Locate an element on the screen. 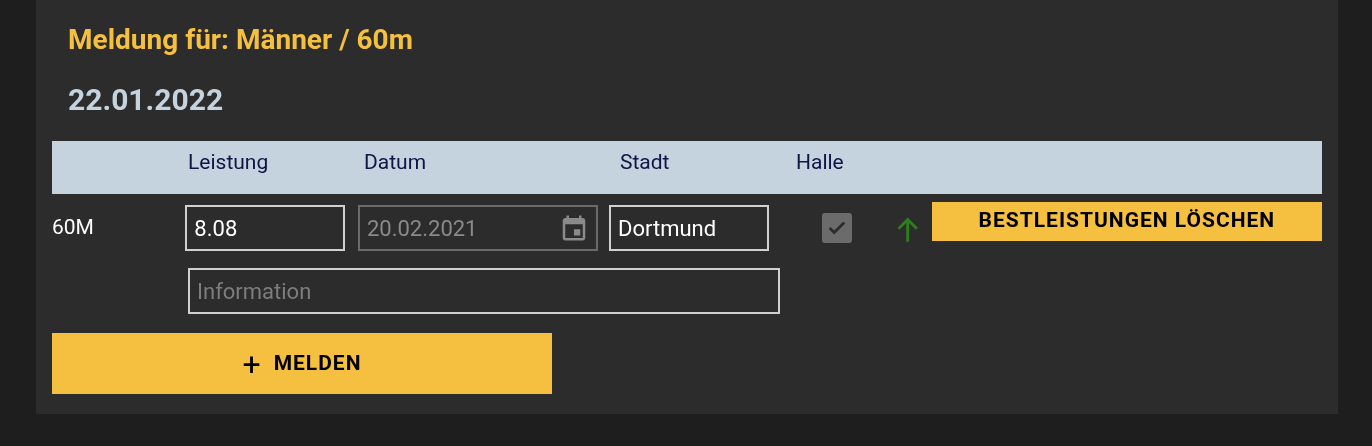 Image resolution: width=1372 pixels, height=446 pixels. column-header: Datum is located at coordinates (395, 162).